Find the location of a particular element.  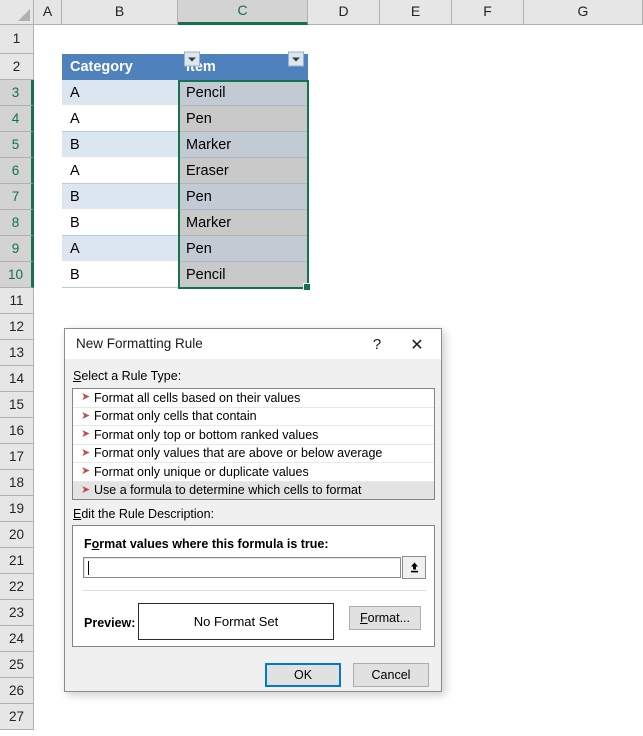

dialog-titlebar: New Formatting Rule ? ✕ is located at coordinates (253, 344).